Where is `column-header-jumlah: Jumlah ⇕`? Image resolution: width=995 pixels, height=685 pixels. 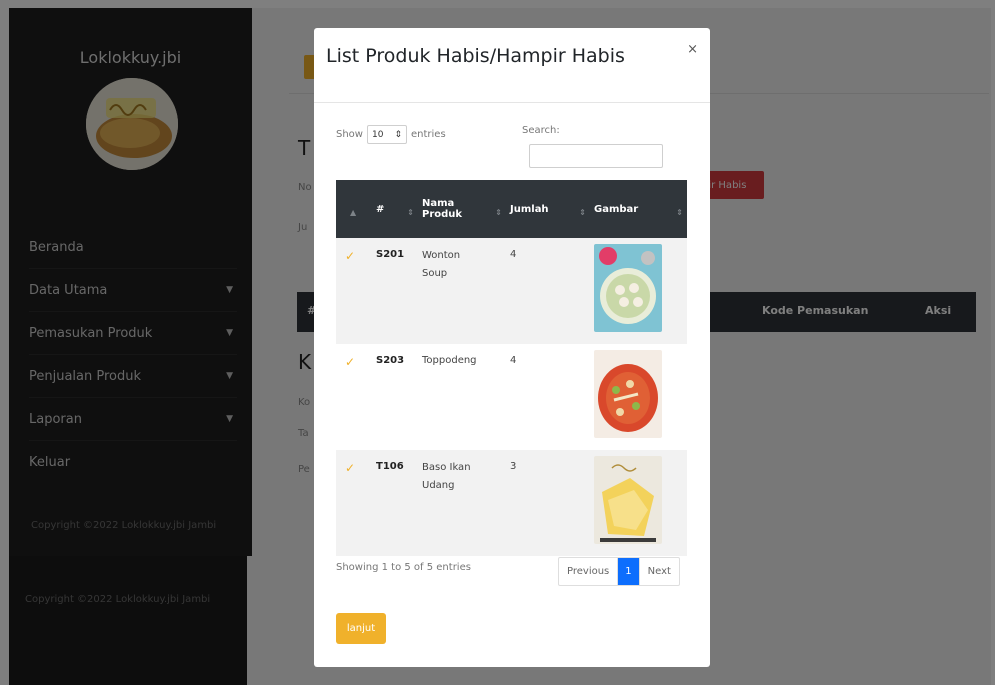
column-header-jumlah: Jumlah ⇕ is located at coordinates (548, 209).